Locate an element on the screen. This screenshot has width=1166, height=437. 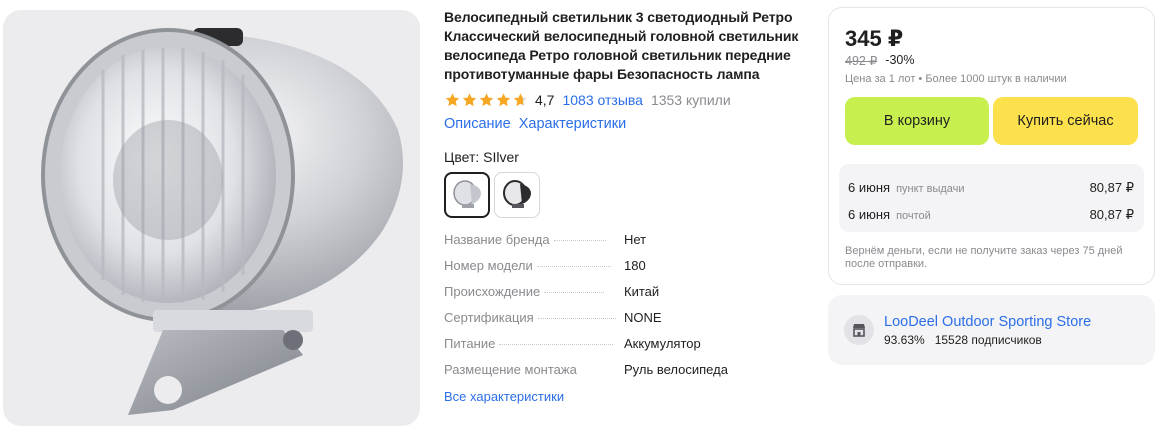
color-swatch-silver is located at coordinates (467, 195).